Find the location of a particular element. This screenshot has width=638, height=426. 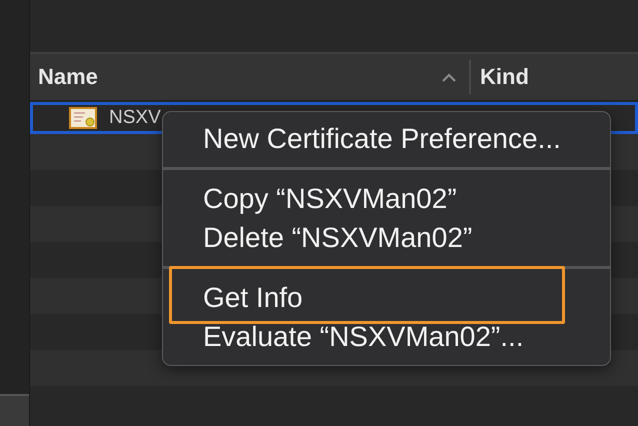

sort-caret-icon is located at coordinates (449, 77).